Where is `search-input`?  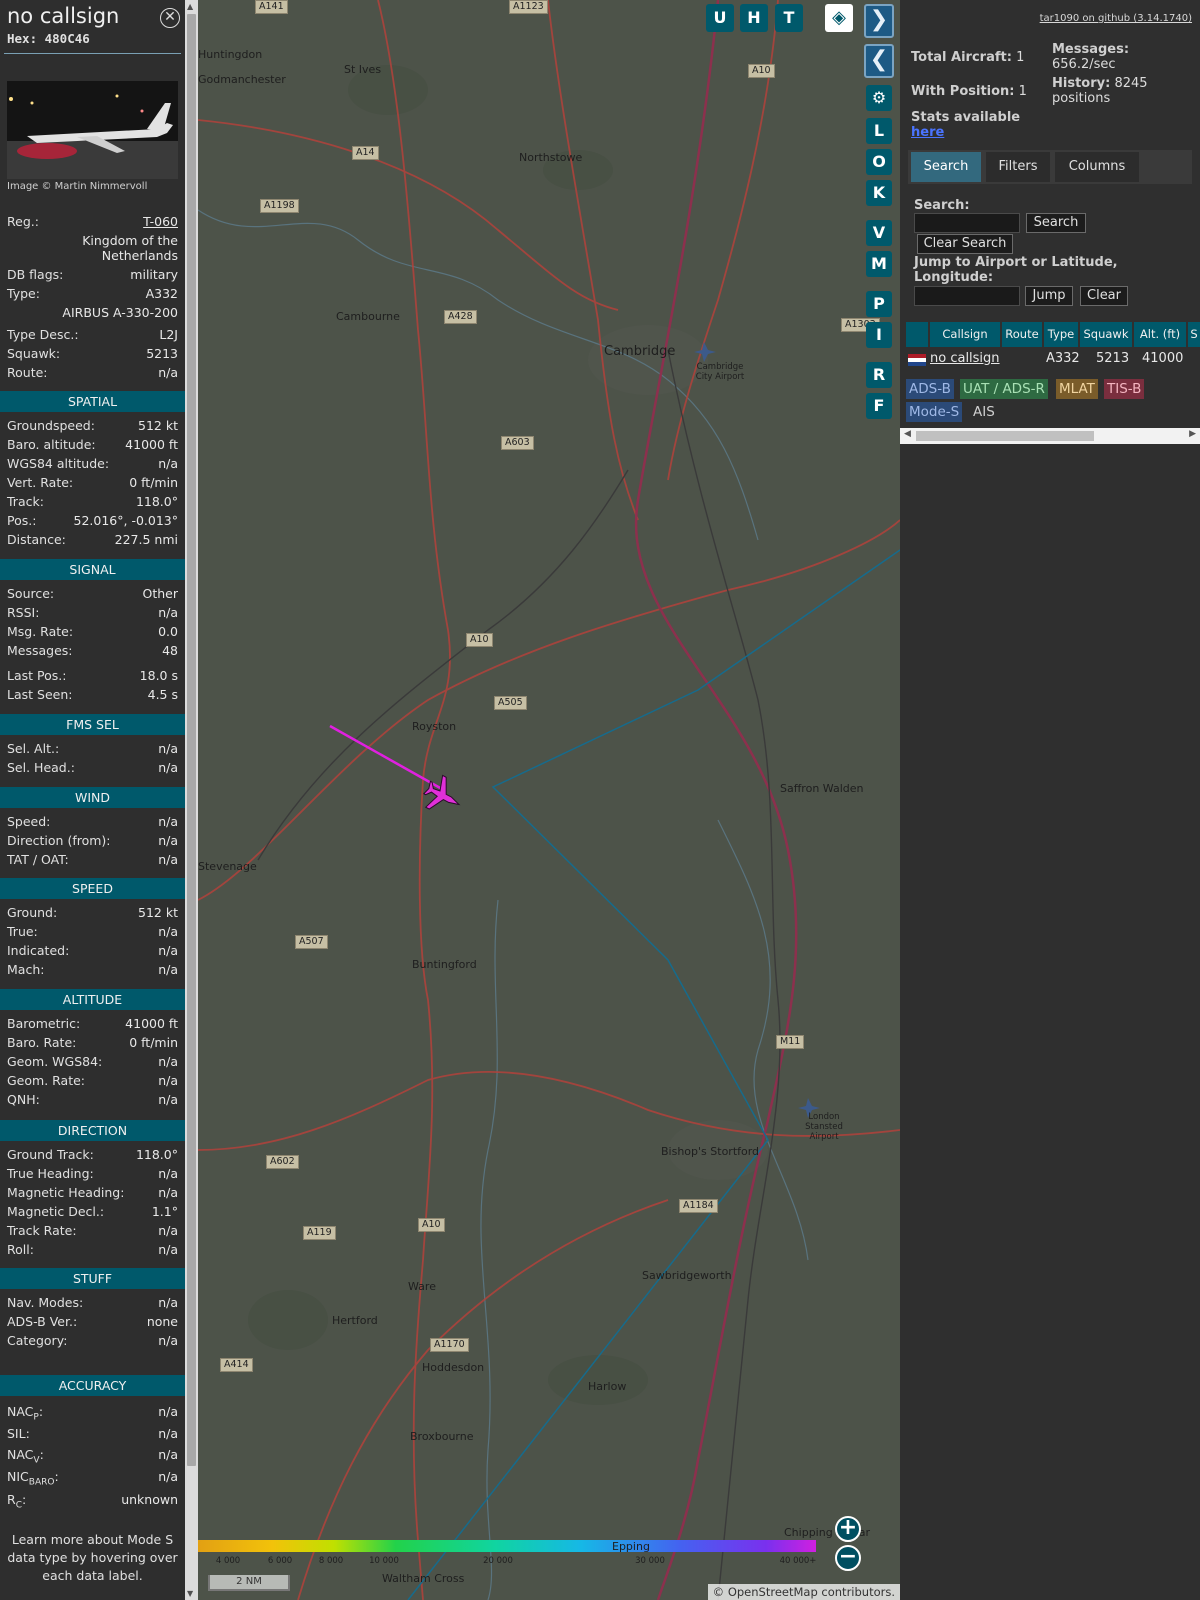 search-input is located at coordinates (967, 223).